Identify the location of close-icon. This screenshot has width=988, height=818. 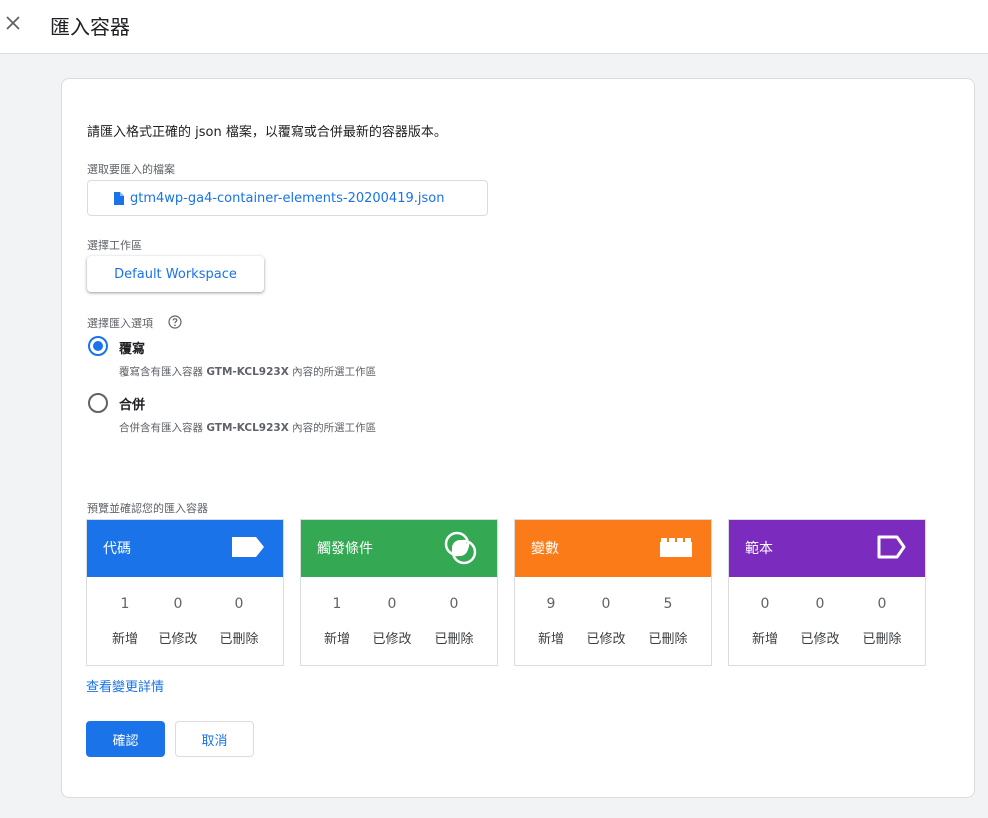
(13, 23).